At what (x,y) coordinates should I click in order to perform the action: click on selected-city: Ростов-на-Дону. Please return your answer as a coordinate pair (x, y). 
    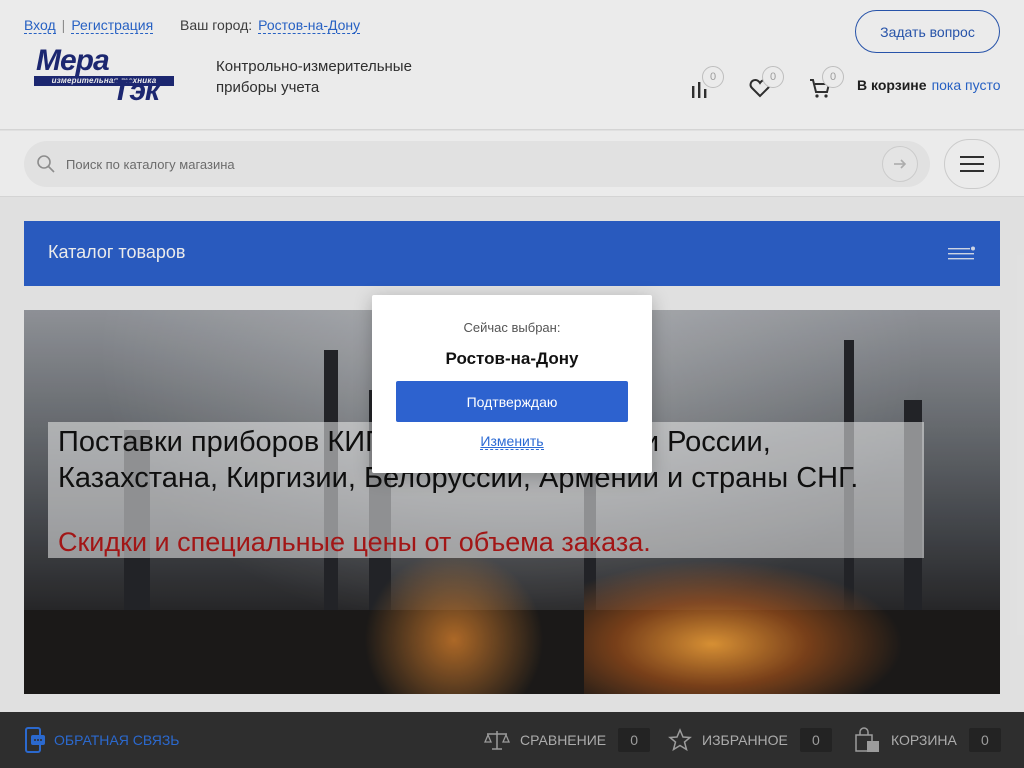
    Looking at the image, I should click on (512, 358).